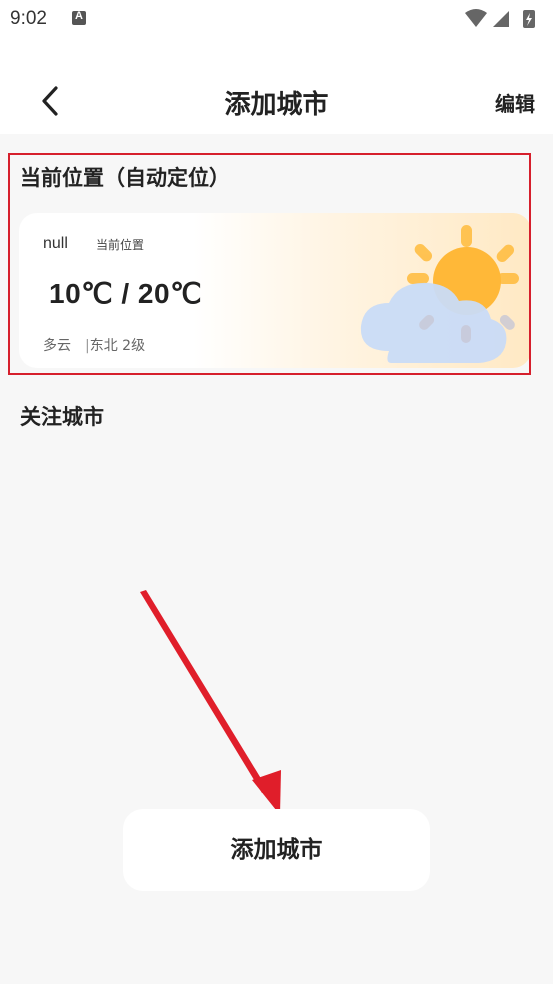 The image size is (553, 984). What do you see at coordinates (276, 20) in the screenshot?
I see `status-bar: 9:02` at bounding box center [276, 20].